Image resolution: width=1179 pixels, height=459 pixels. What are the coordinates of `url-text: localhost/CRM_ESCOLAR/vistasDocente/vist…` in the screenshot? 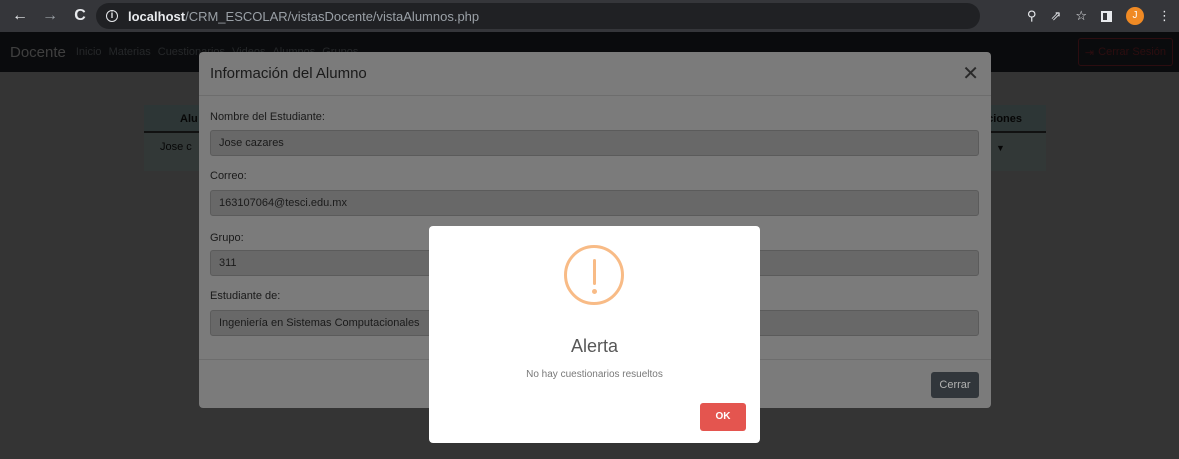 It's located at (303, 16).